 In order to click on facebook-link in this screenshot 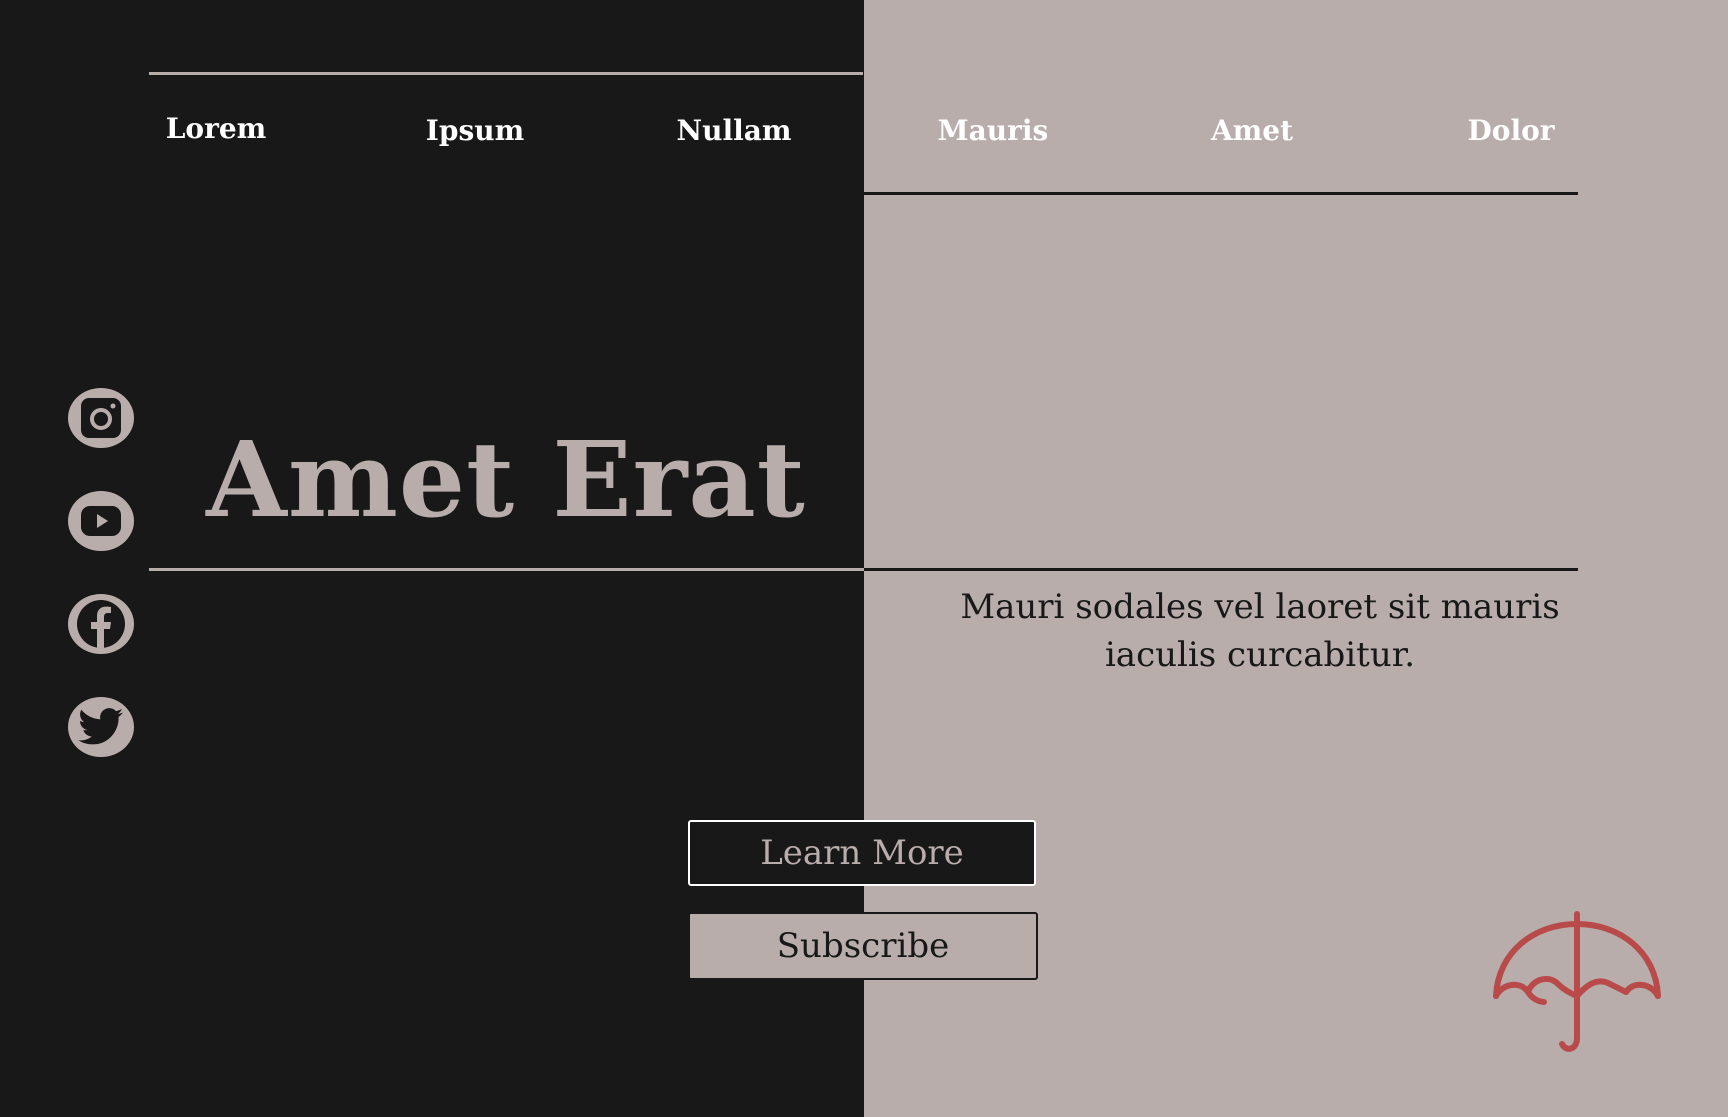, I will do `click(101, 624)`.